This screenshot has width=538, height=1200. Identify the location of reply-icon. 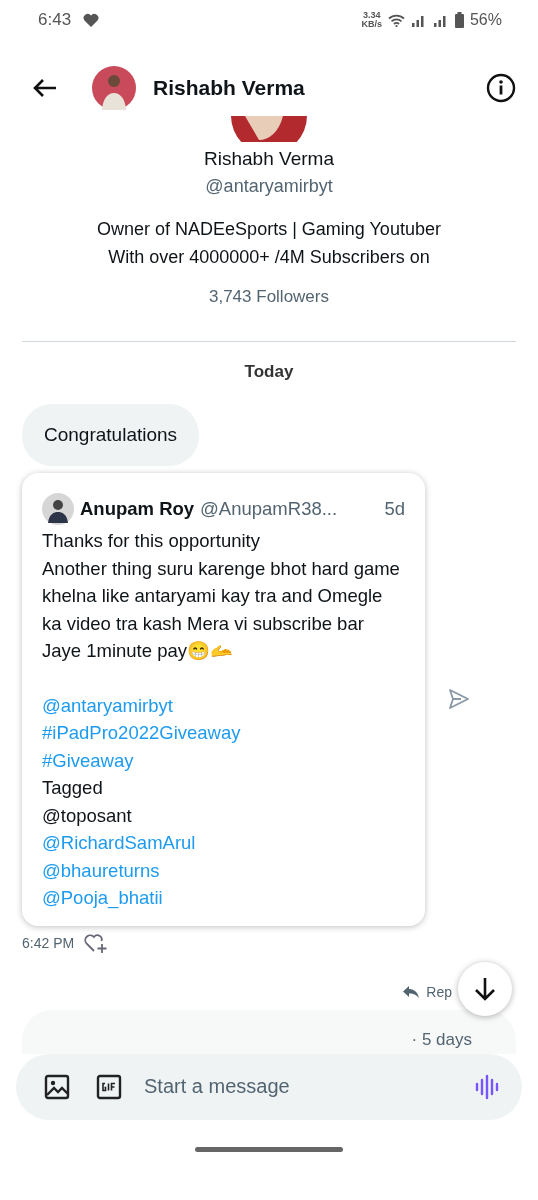
(411, 991).